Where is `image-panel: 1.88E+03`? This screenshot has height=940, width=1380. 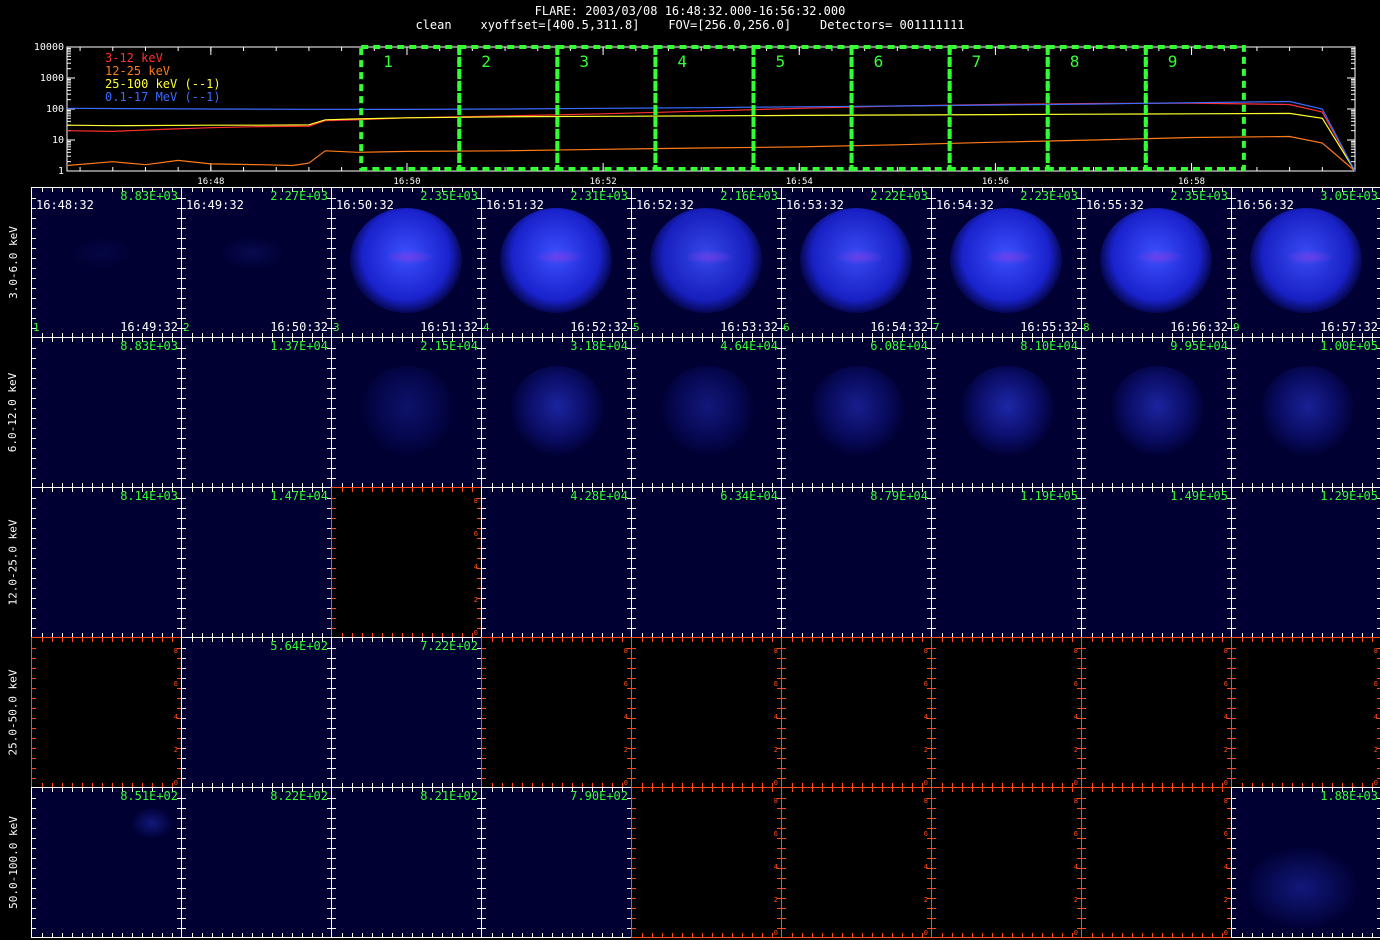 image-panel: 1.88E+03 is located at coordinates (1305, 862).